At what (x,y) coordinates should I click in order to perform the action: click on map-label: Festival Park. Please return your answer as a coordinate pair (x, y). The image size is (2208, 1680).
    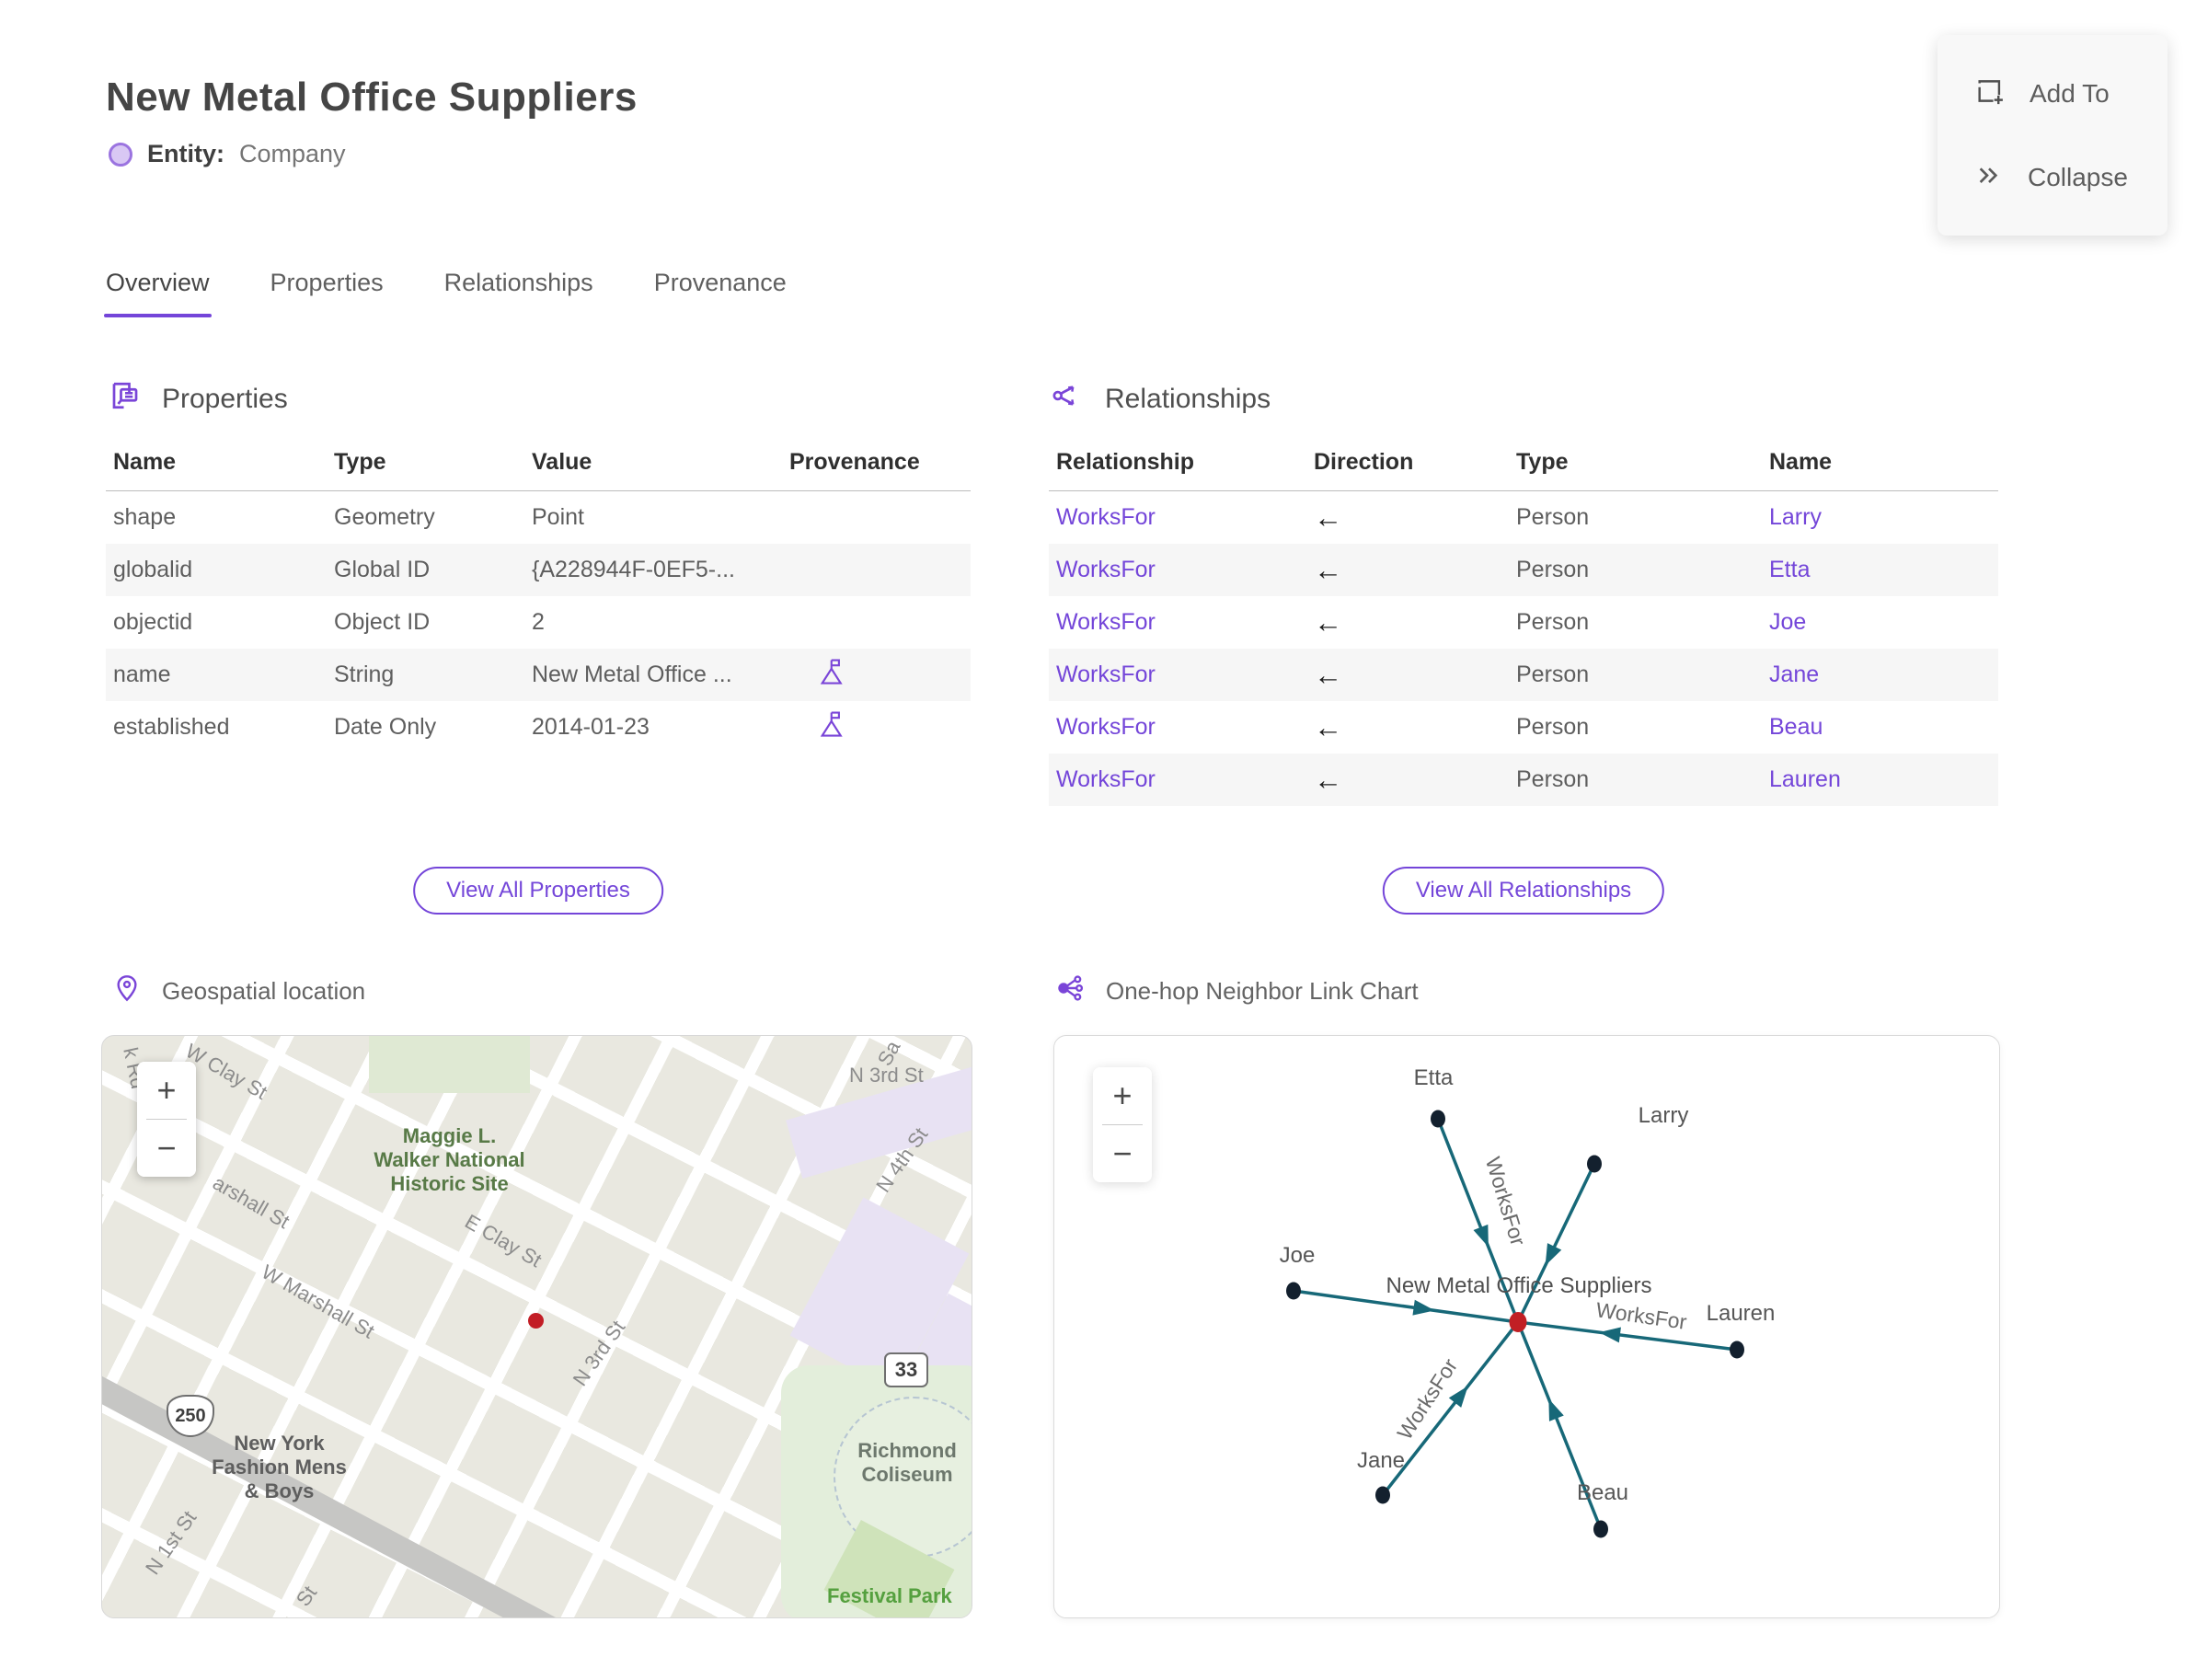
    Looking at the image, I should click on (889, 1595).